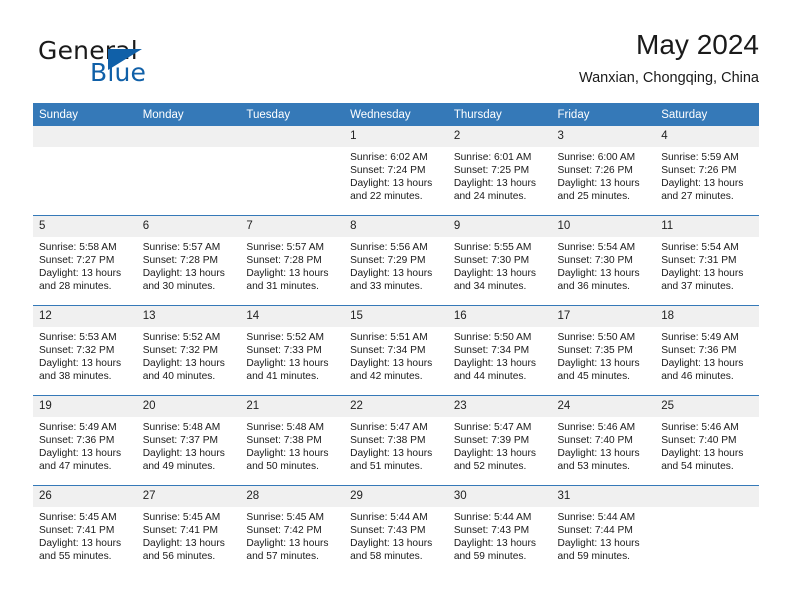 The height and width of the screenshot is (612, 792). Describe the element at coordinates (699, 351) in the screenshot. I see `sunset-text: Sunset: 7:36 PM` at that location.